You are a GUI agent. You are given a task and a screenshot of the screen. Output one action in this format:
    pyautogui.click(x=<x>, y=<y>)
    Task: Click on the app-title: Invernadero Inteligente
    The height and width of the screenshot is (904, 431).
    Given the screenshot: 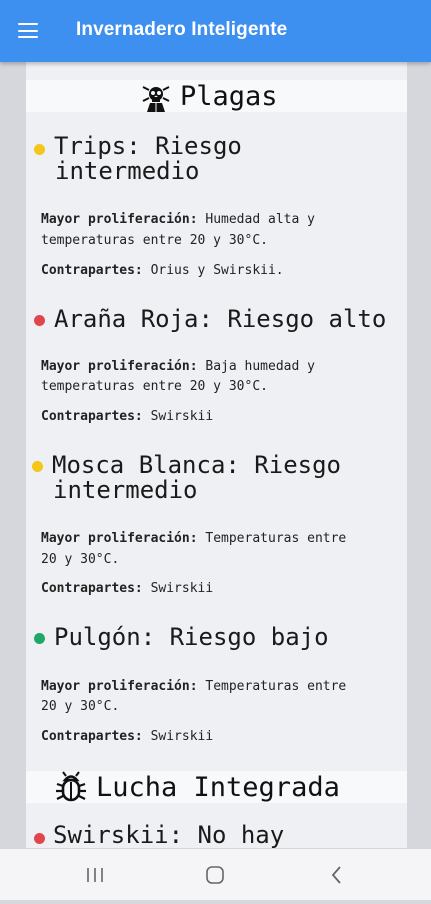 What is the action you would take?
    pyautogui.click(x=182, y=29)
    